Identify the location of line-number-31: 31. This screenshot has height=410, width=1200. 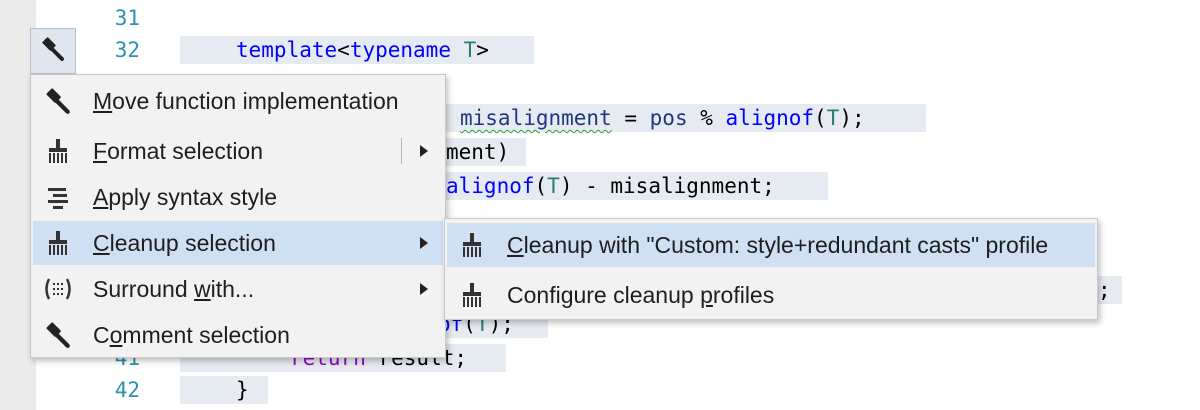
(127, 18).